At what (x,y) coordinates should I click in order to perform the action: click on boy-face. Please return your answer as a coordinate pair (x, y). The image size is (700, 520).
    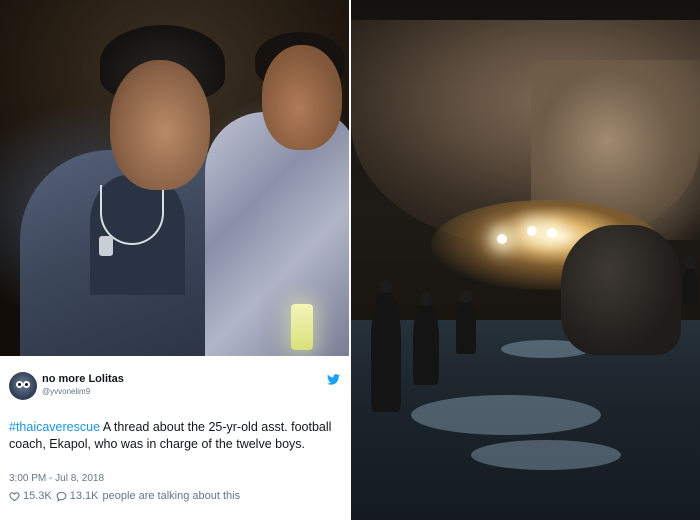
    Looking at the image, I should click on (302, 97).